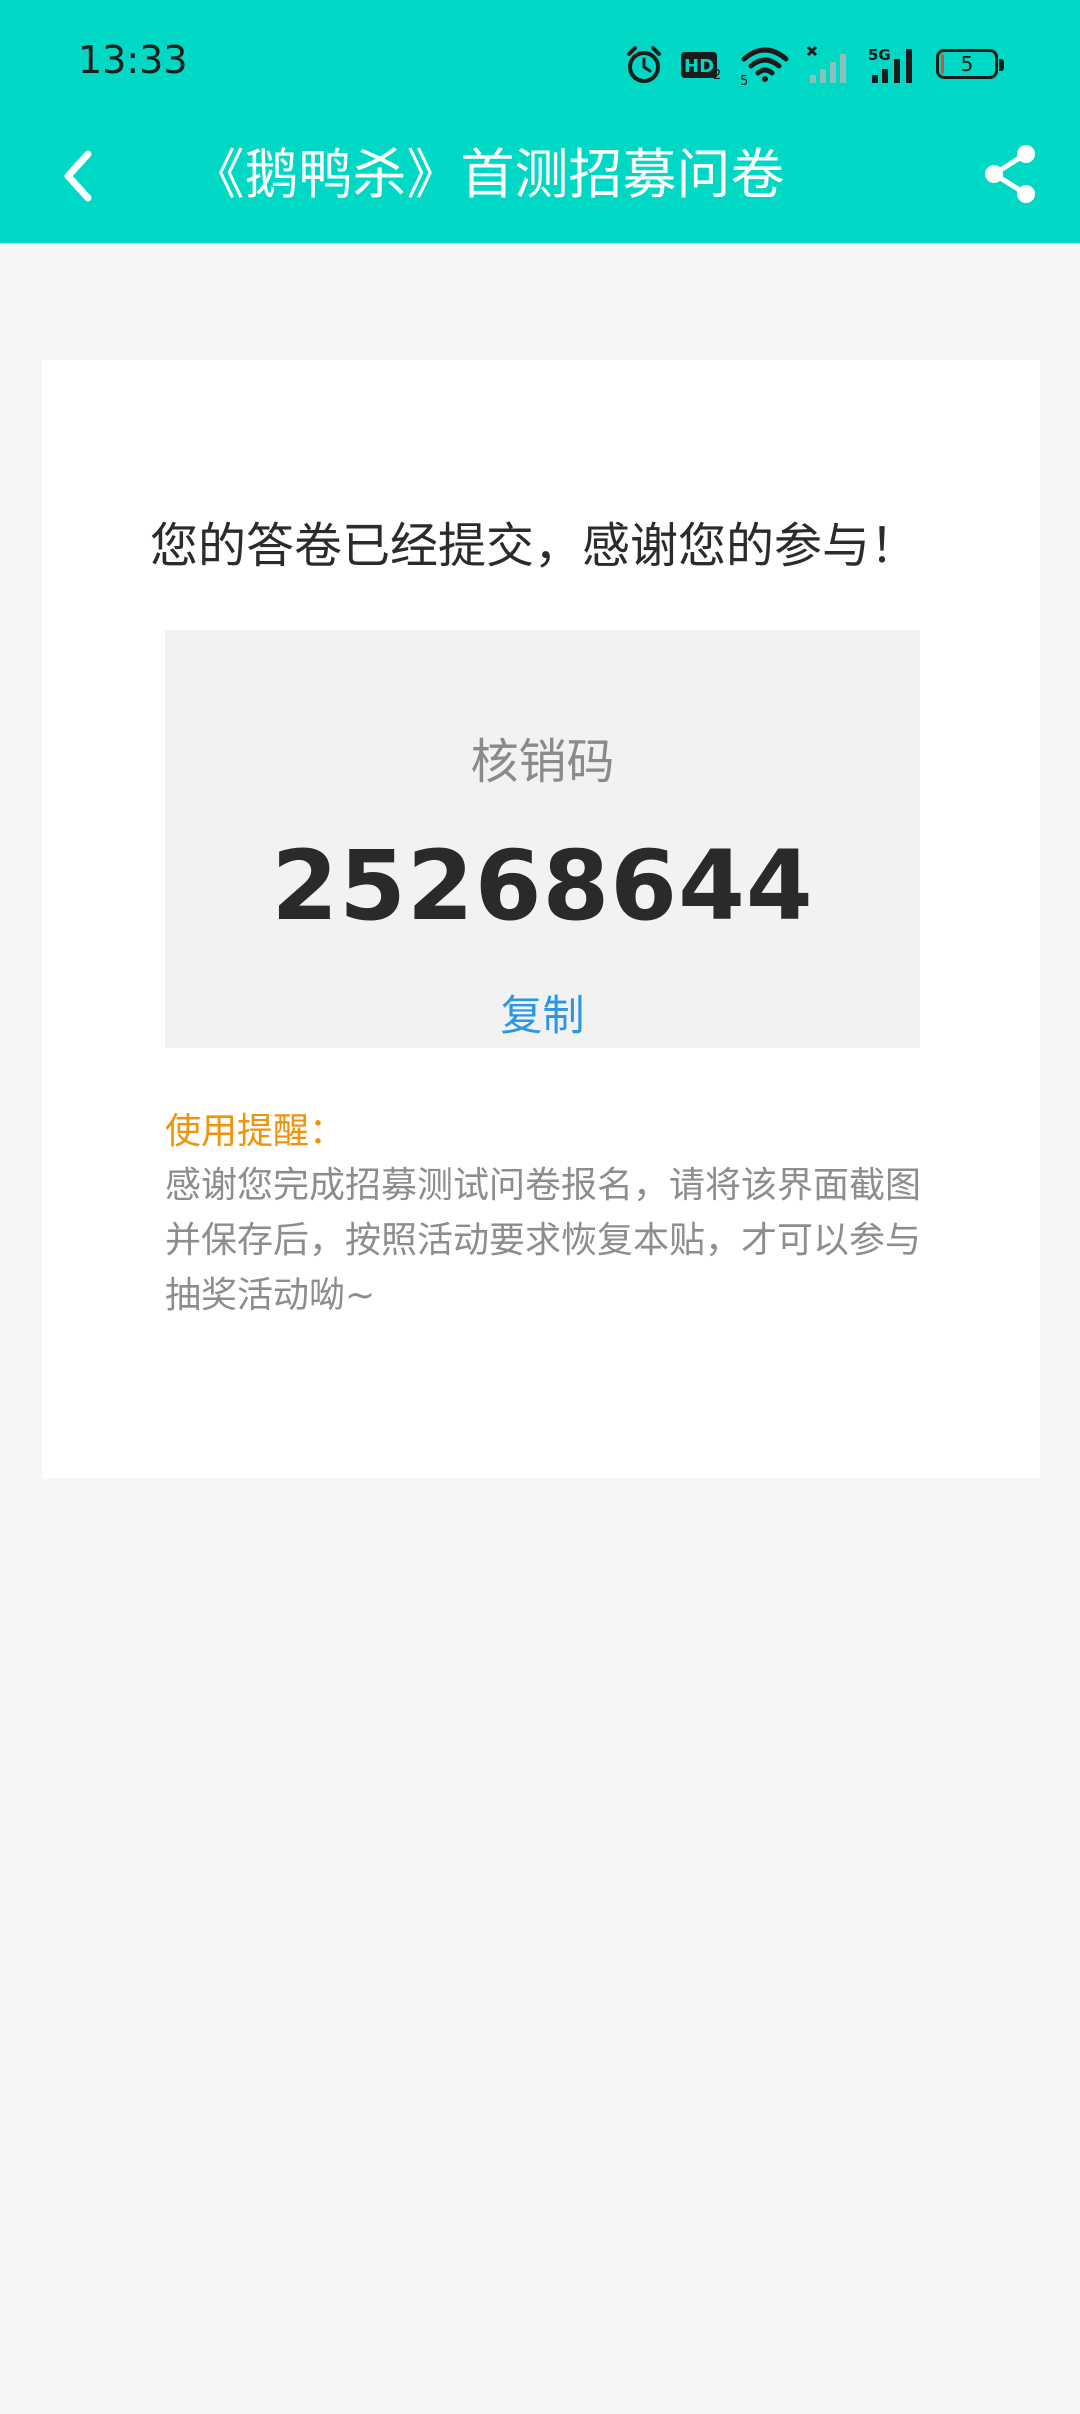  I want to click on nav-bar: 《鹅鸭杀》首测招募问卷, so click(540, 185).